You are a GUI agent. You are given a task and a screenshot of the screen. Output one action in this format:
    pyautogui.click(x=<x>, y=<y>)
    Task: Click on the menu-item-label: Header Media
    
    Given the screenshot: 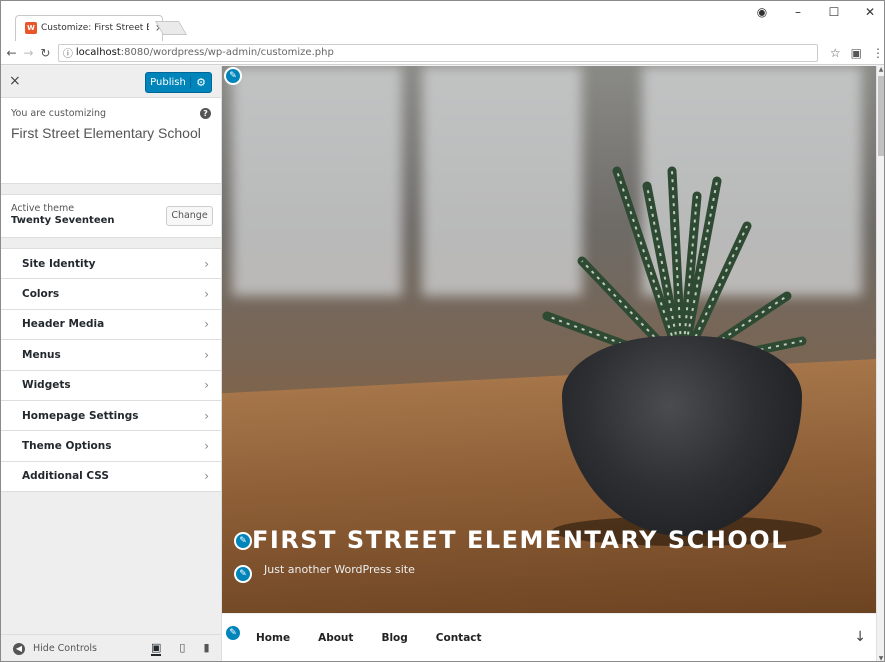 What is the action you would take?
    pyautogui.click(x=63, y=324)
    